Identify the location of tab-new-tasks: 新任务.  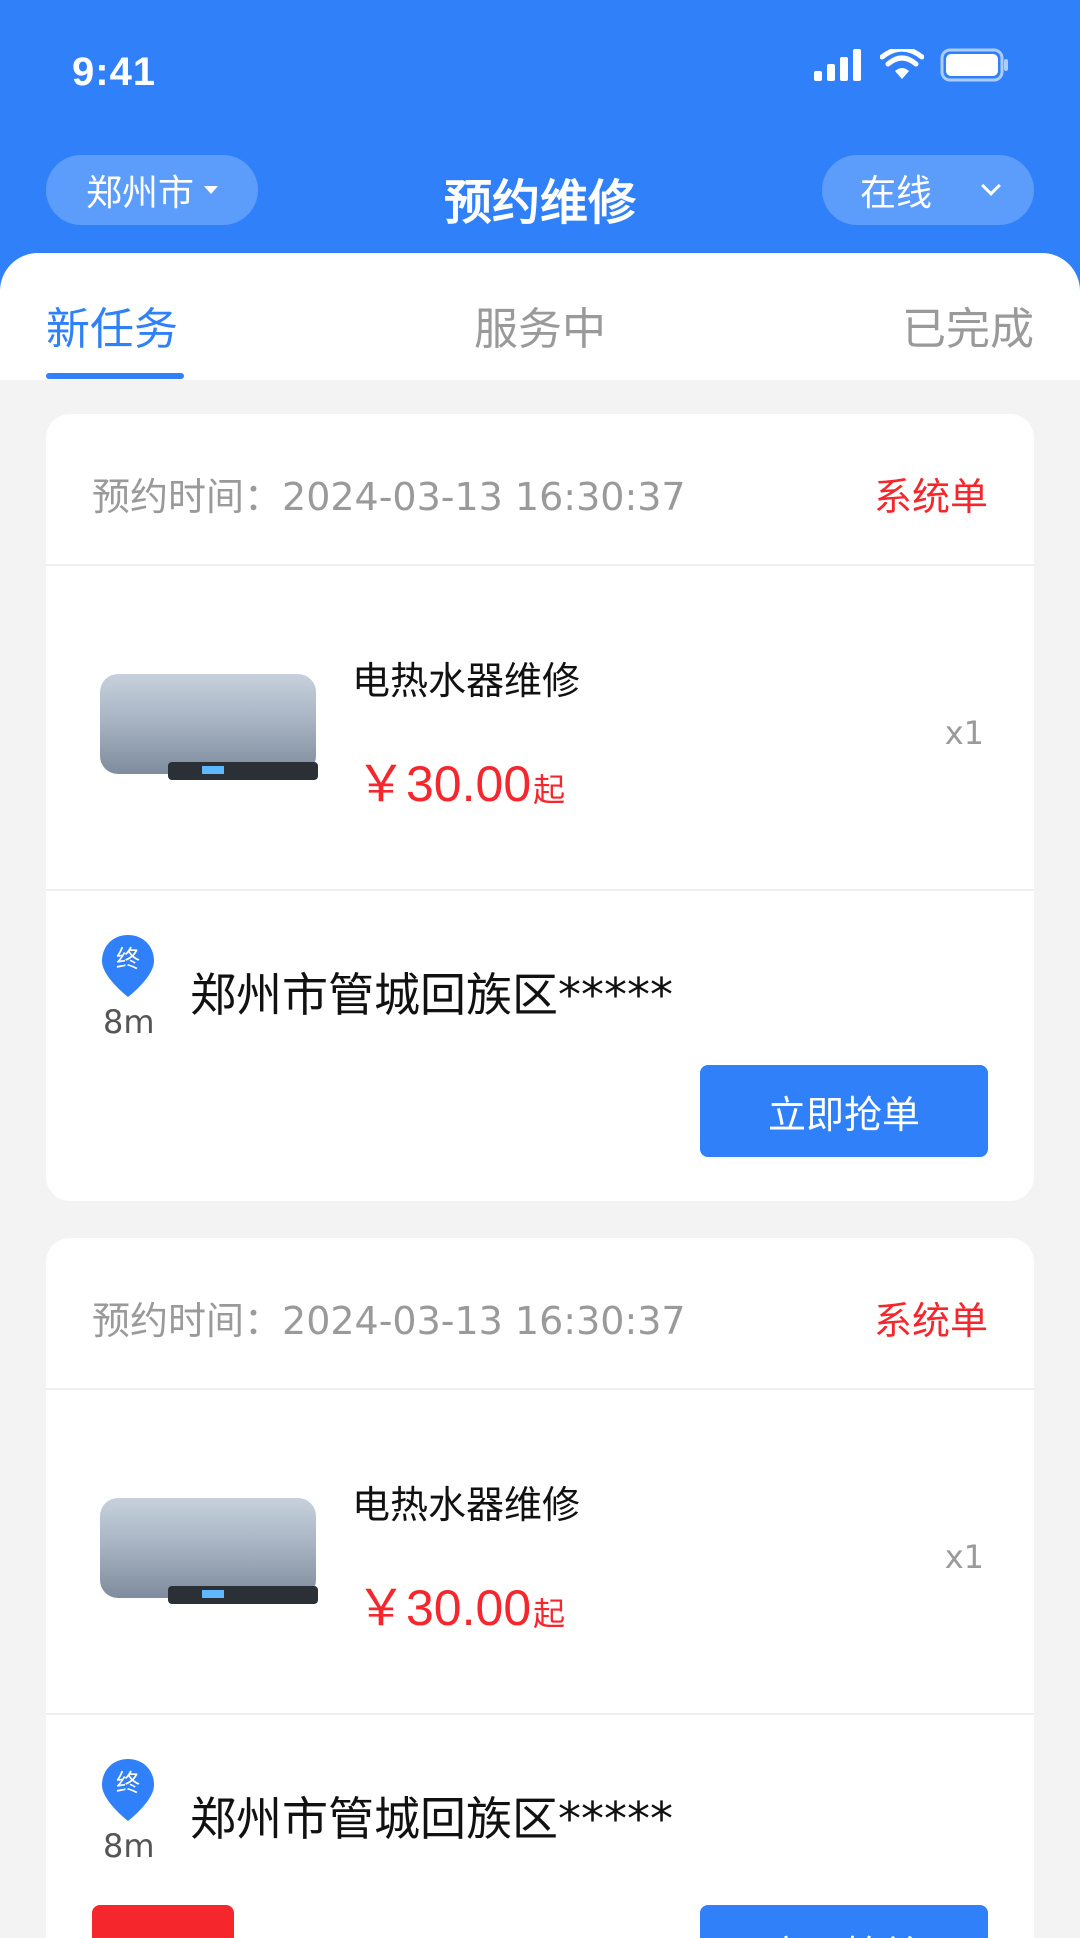
(112, 325).